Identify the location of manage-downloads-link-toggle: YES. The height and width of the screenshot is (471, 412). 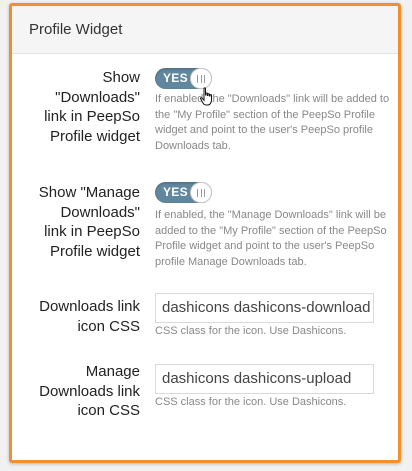
(183, 192).